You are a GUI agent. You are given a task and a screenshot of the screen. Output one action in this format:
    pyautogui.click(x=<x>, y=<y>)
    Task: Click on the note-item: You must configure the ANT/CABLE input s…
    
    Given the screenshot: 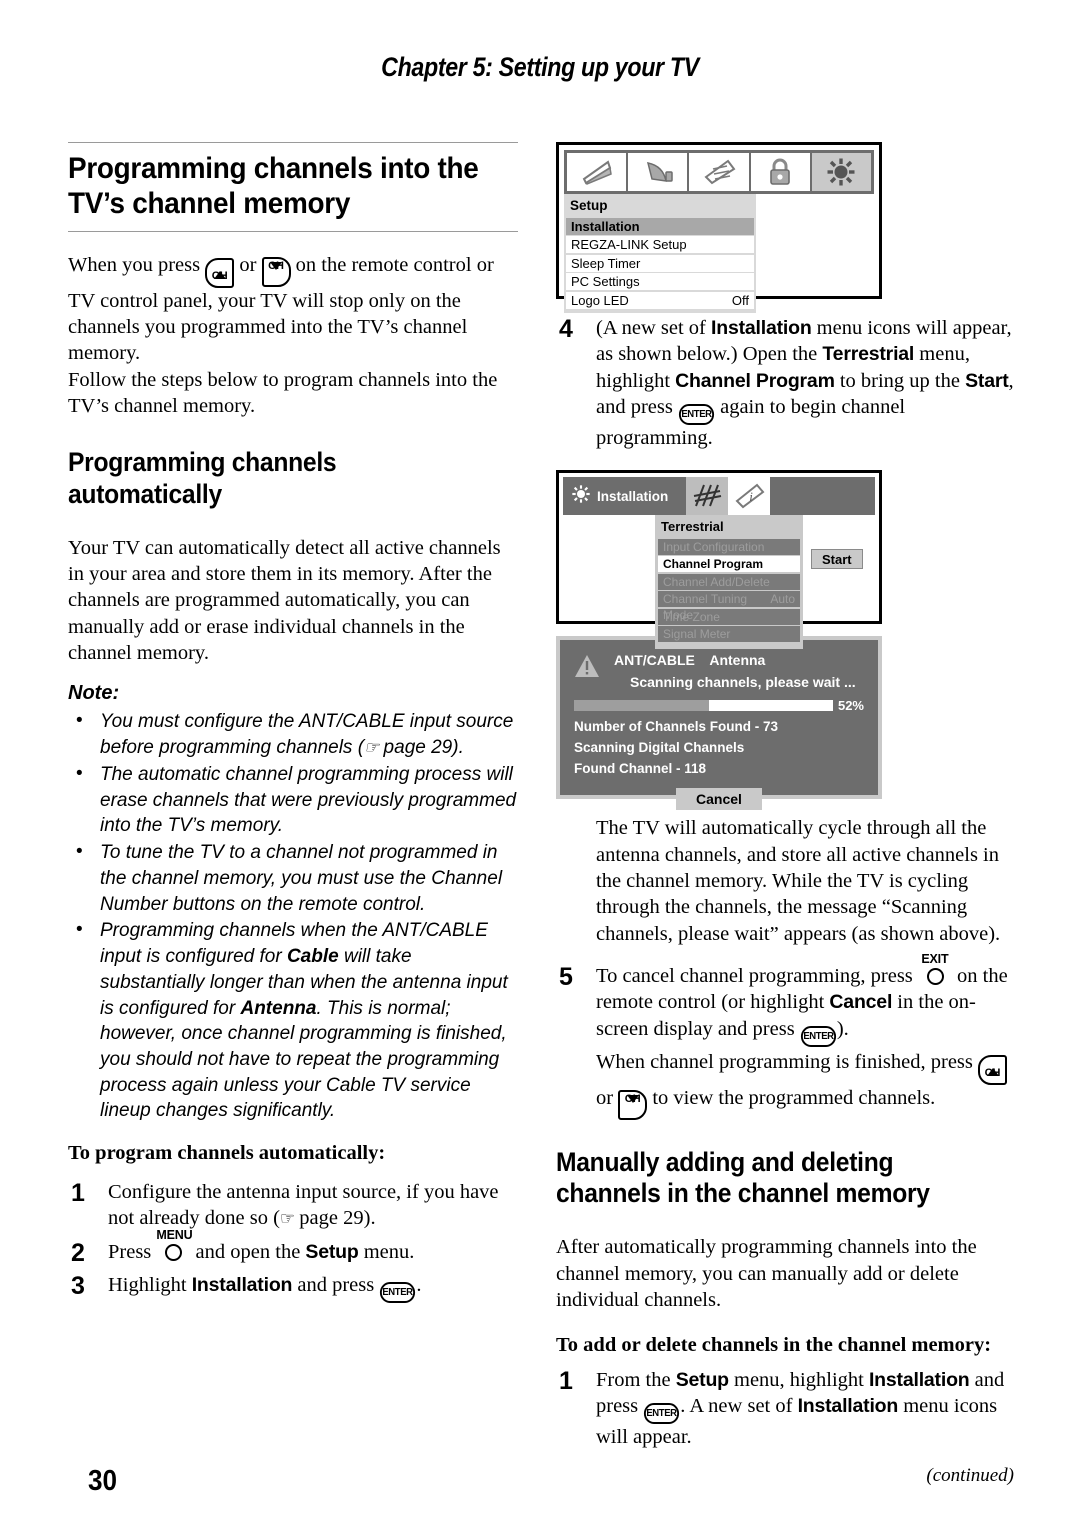 What is the action you would take?
    pyautogui.click(x=293, y=734)
    